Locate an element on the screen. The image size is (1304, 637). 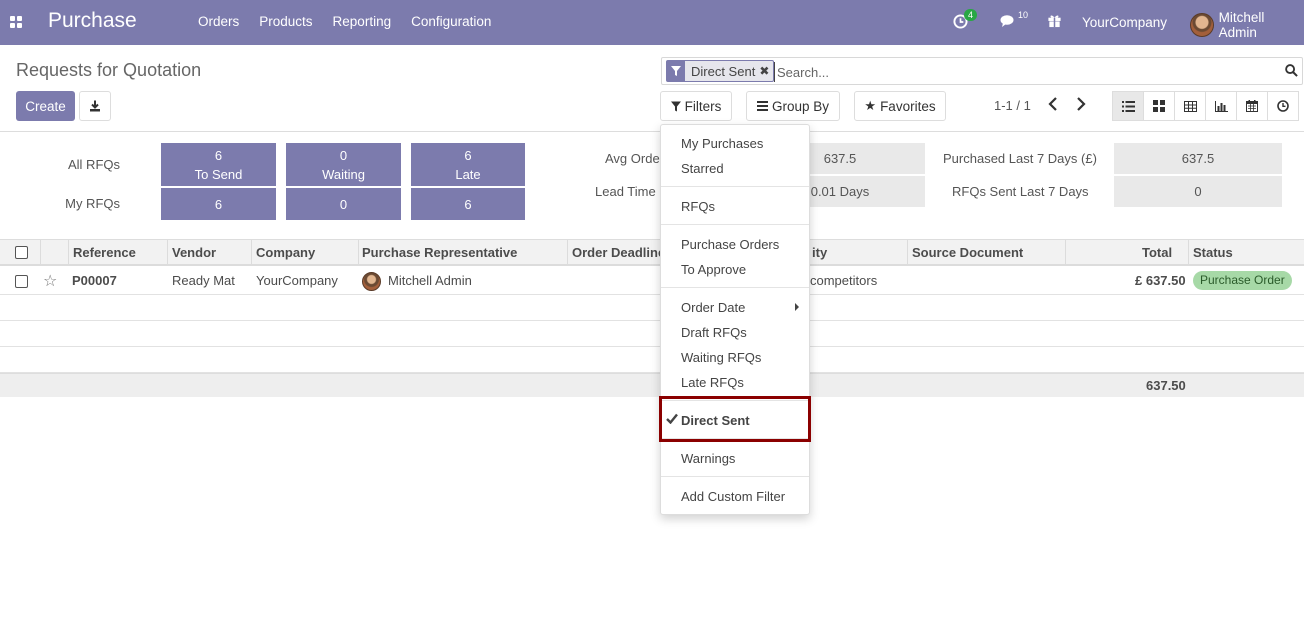
group-by-button: Group By is located at coordinates (793, 106).